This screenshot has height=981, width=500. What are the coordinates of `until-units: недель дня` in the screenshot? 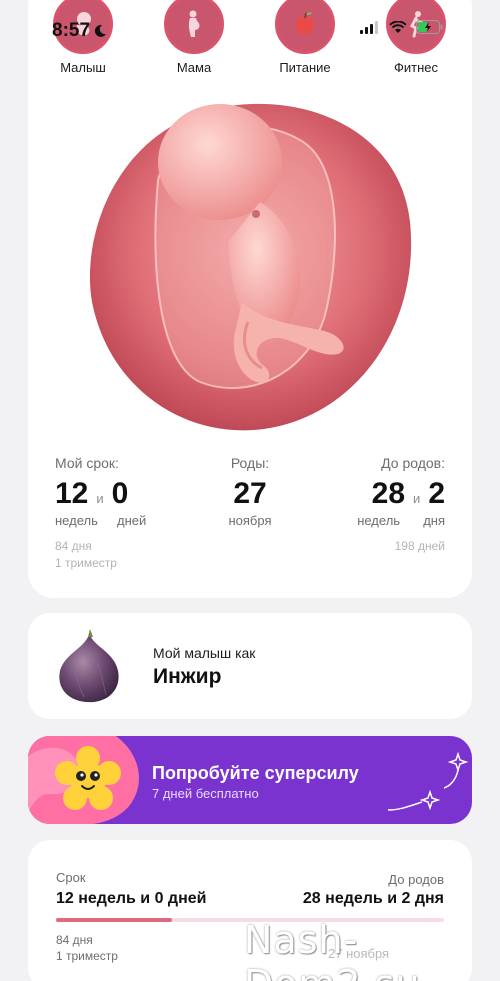 It's located at (386, 520).